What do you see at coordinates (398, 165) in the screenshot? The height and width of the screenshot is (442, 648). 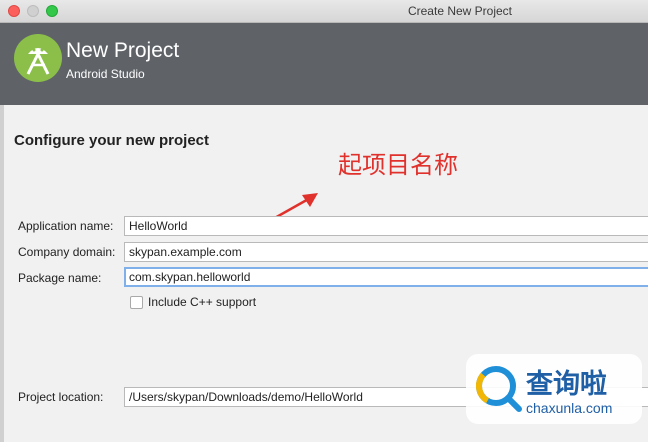 I see `annotation-text: 起项目名称` at bounding box center [398, 165].